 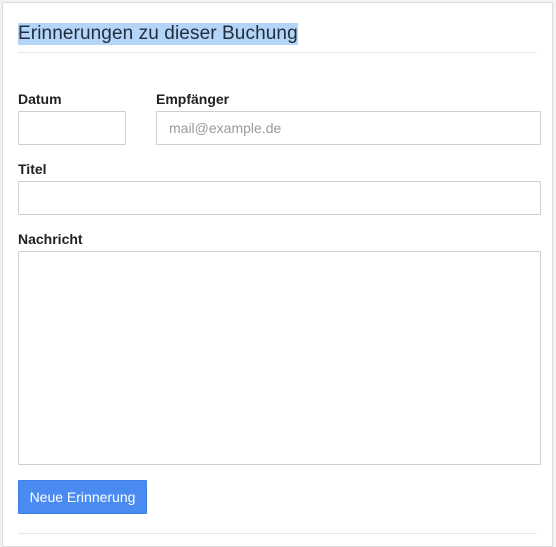 What do you see at coordinates (279, 198) in the screenshot?
I see `title-input` at bounding box center [279, 198].